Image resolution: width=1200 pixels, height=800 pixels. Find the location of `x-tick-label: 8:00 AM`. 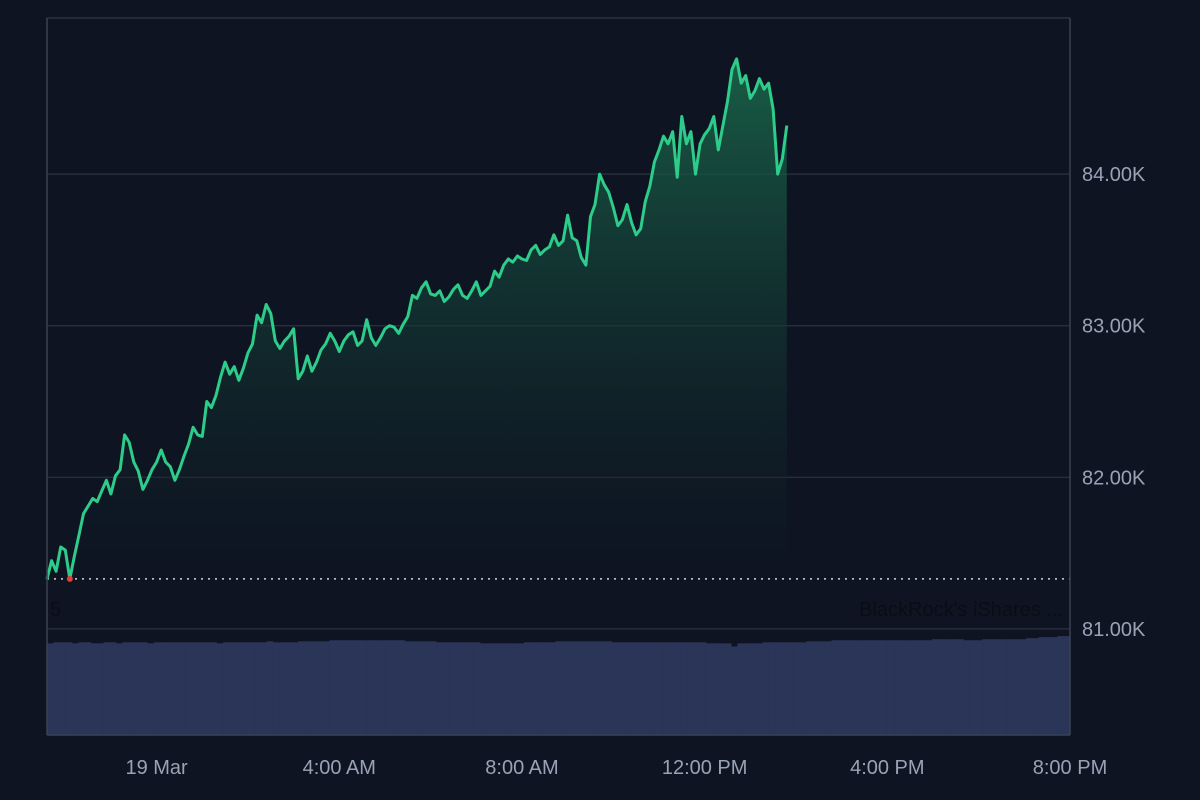

x-tick-label: 8:00 AM is located at coordinates (521, 768).